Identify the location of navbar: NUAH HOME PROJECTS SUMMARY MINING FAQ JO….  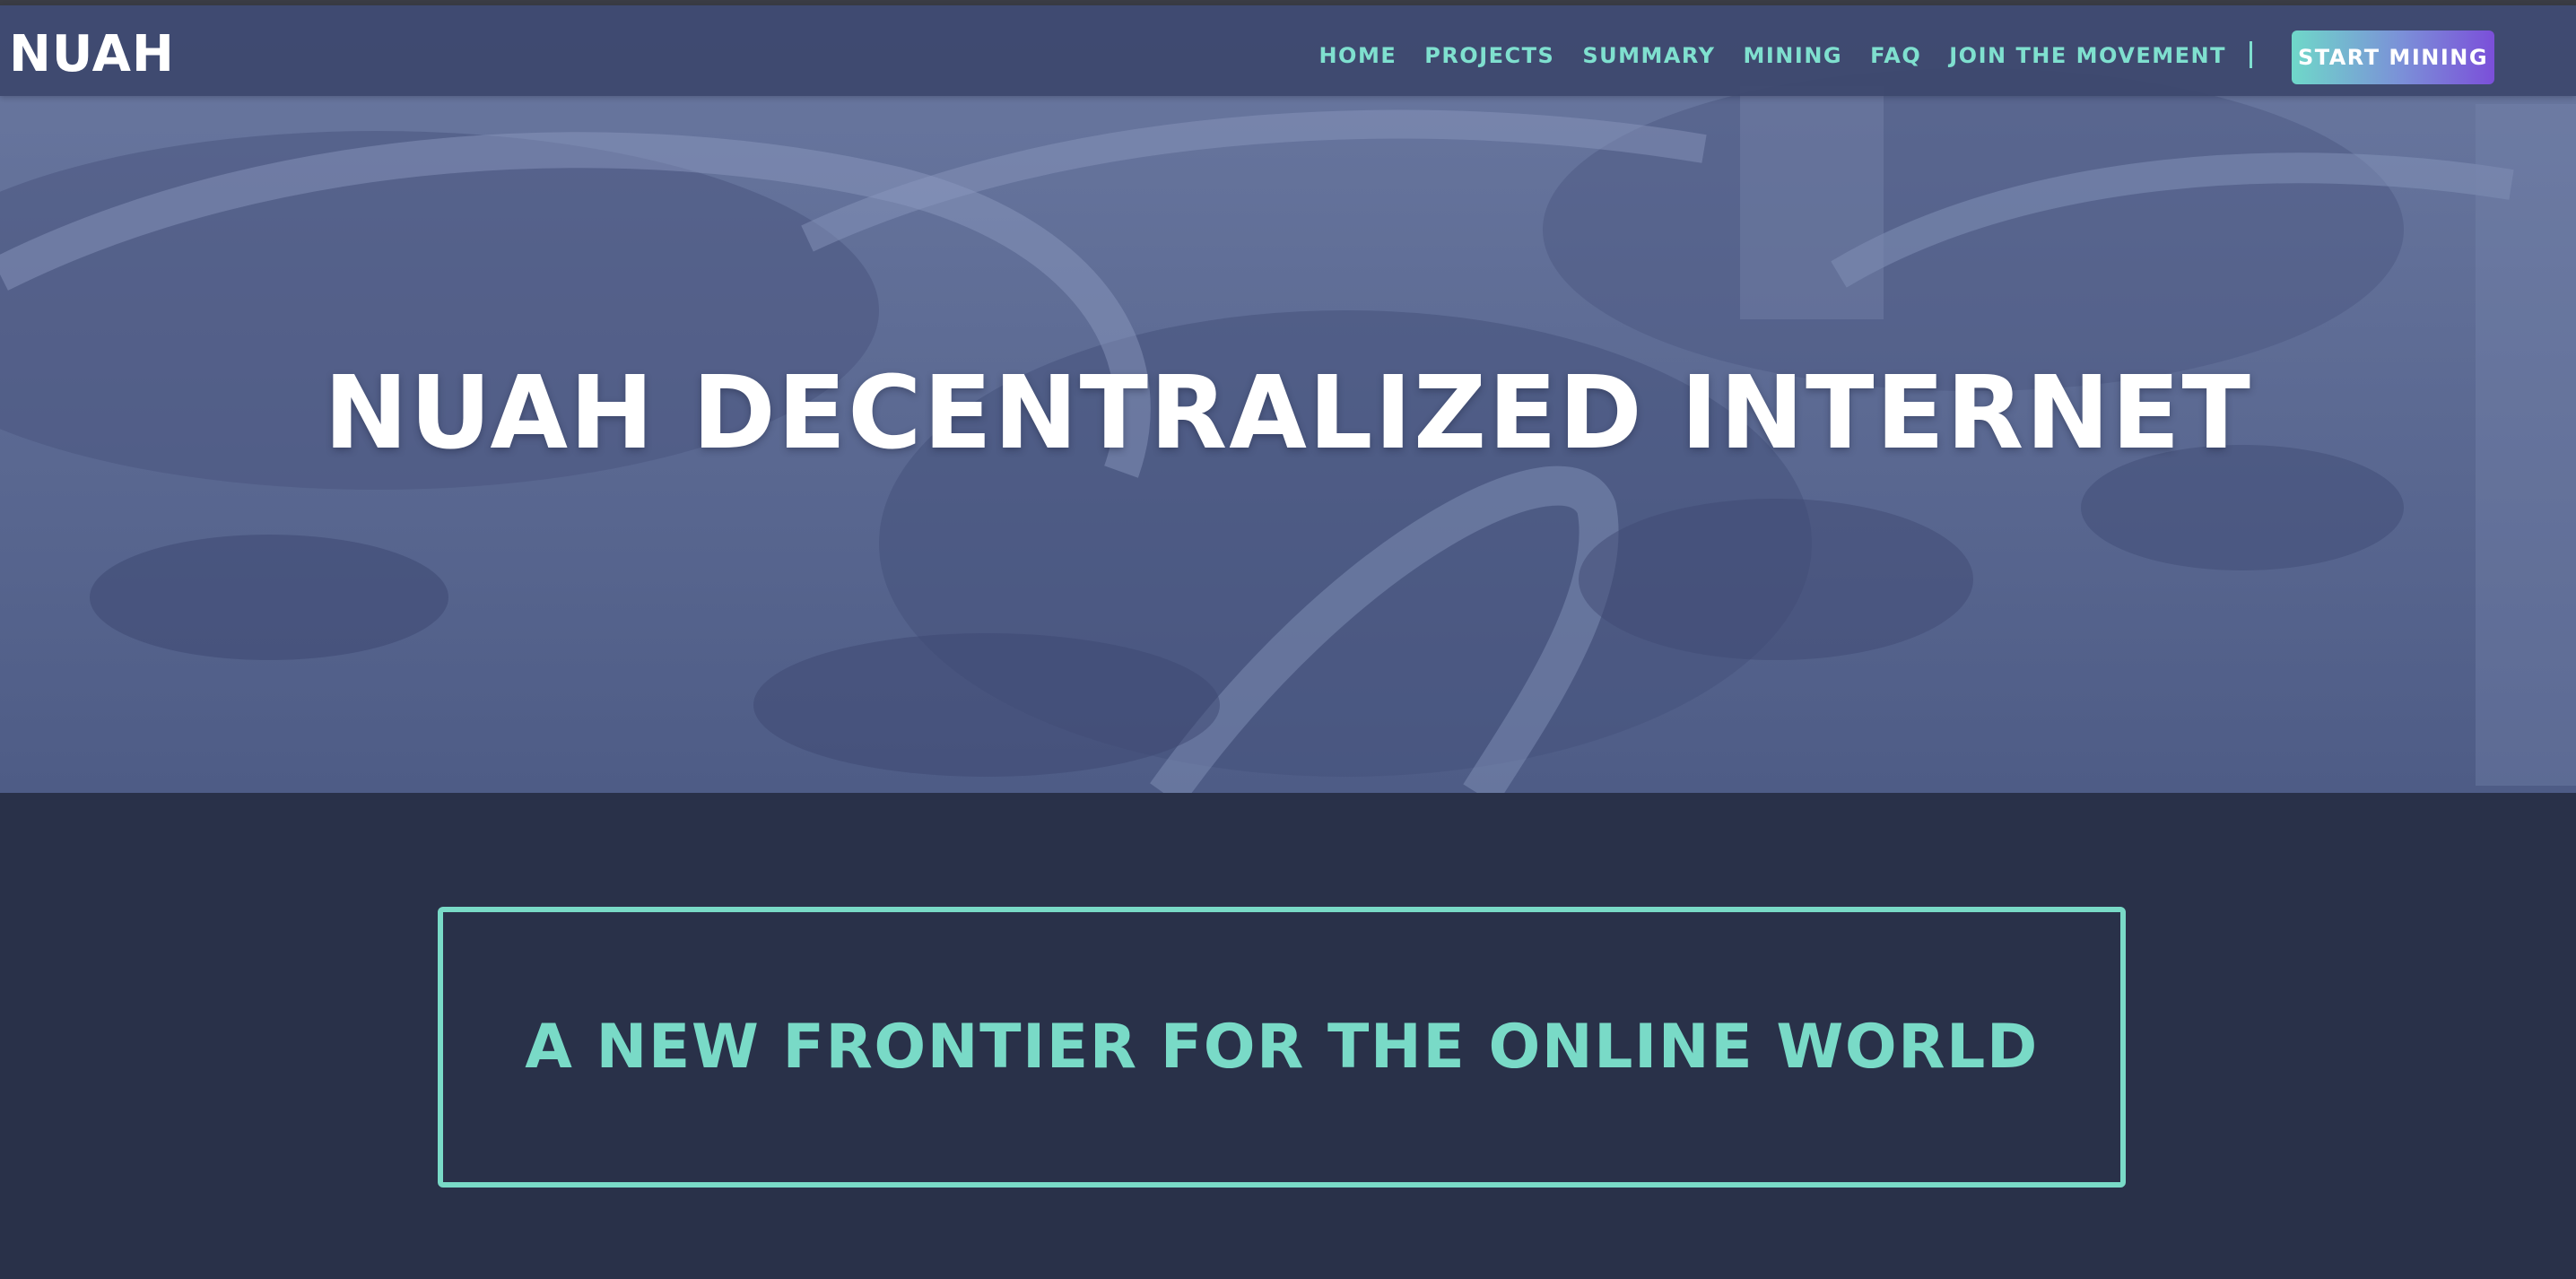
(1288, 50).